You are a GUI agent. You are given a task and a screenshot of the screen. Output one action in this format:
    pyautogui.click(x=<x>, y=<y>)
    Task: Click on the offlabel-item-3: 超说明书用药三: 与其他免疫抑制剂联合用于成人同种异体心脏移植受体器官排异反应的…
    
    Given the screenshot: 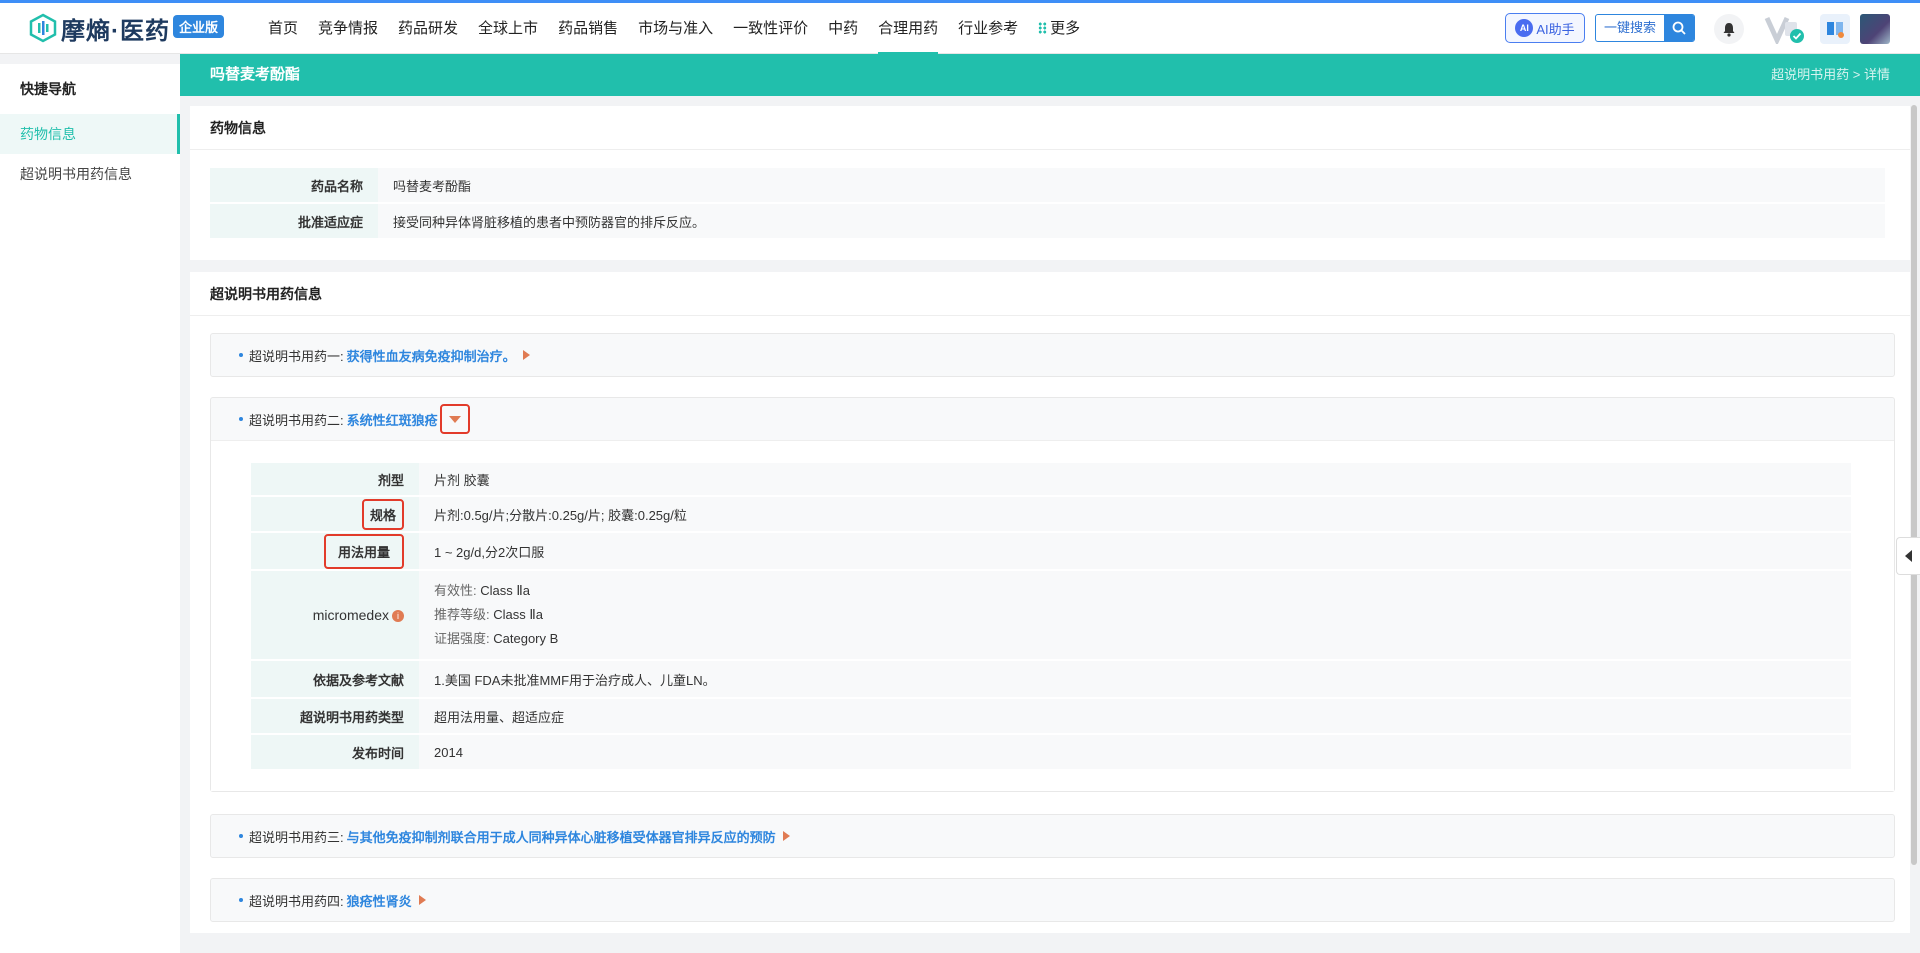 What is the action you would take?
    pyautogui.click(x=1052, y=836)
    